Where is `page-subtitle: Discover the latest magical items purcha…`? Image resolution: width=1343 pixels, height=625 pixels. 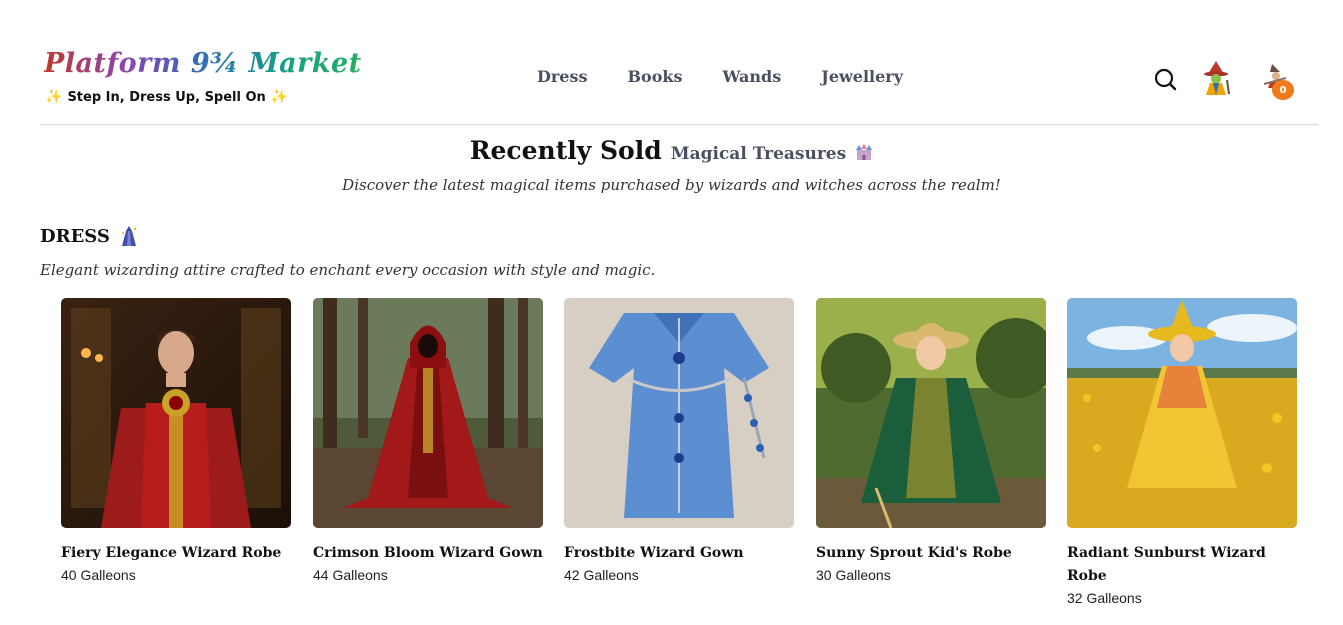
page-subtitle: Discover the latest magical items purcha… is located at coordinates (671, 185).